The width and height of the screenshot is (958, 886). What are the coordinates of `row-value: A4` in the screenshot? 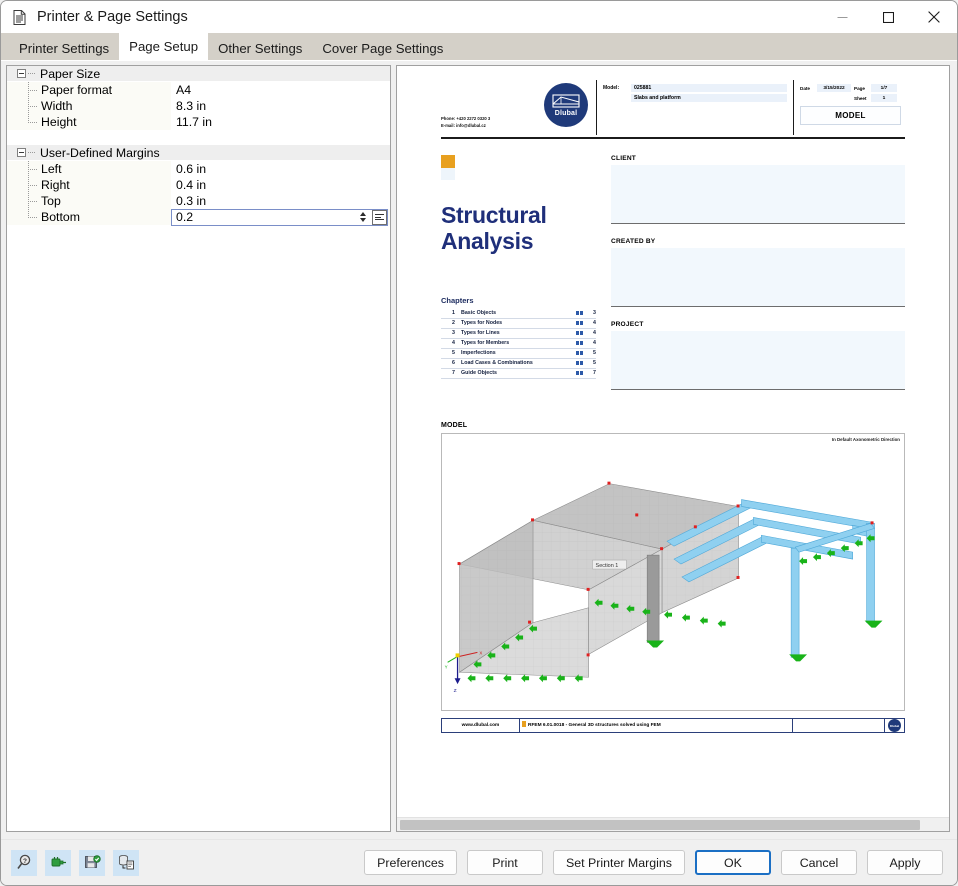 It's located at (280, 90).